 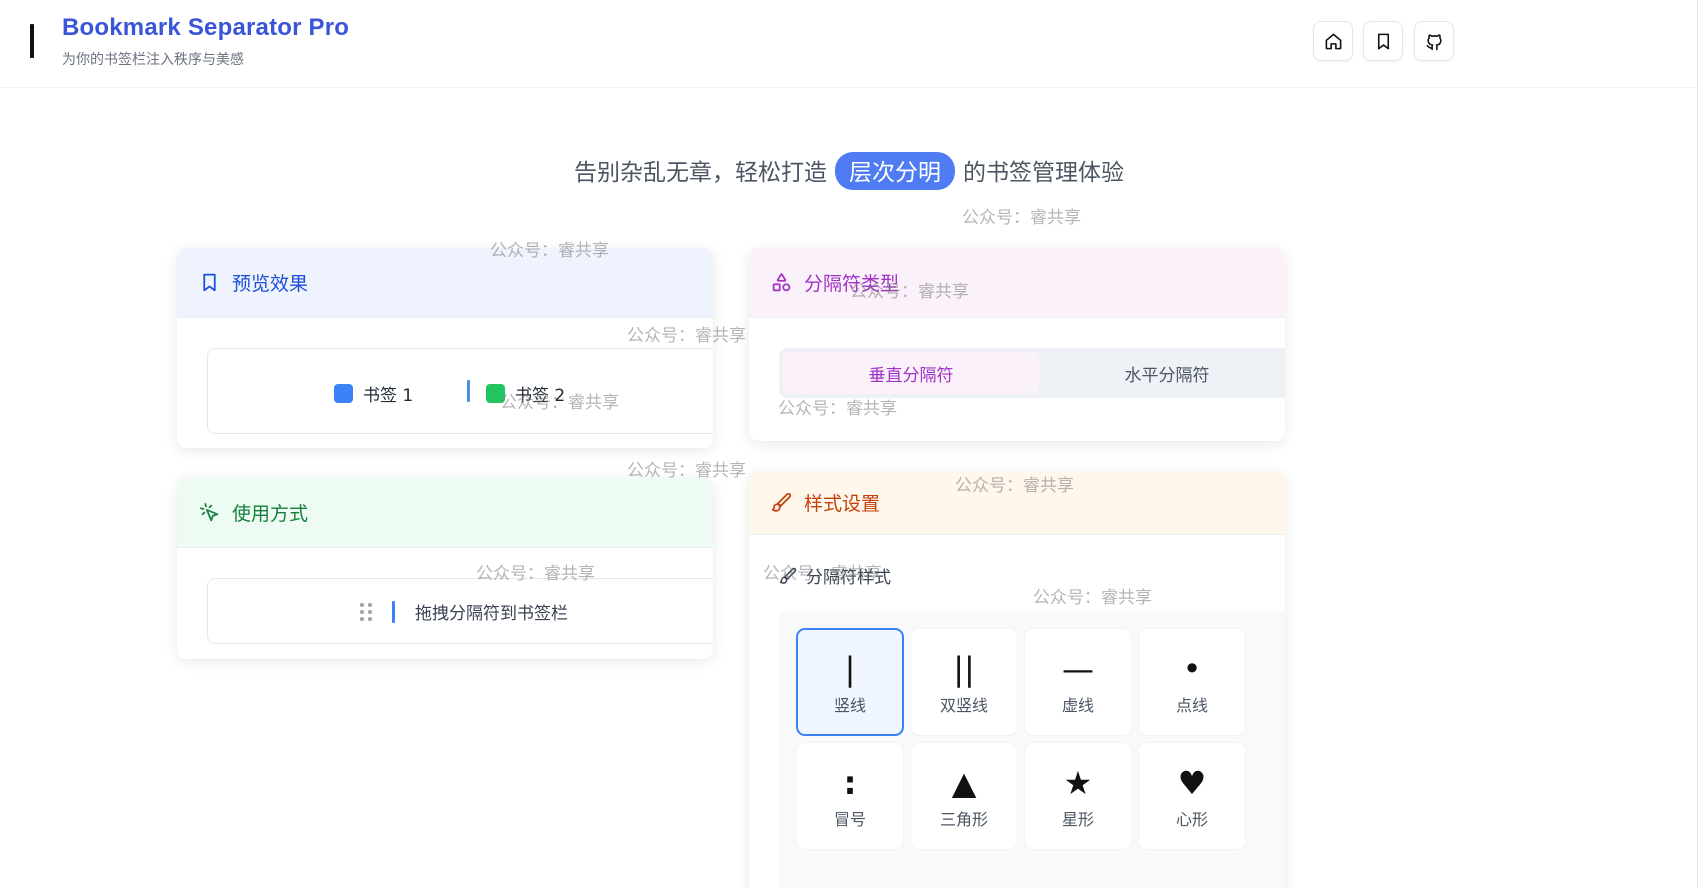 What do you see at coordinates (1078, 783) in the screenshot?
I see `star-glyph: ★` at bounding box center [1078, 783].